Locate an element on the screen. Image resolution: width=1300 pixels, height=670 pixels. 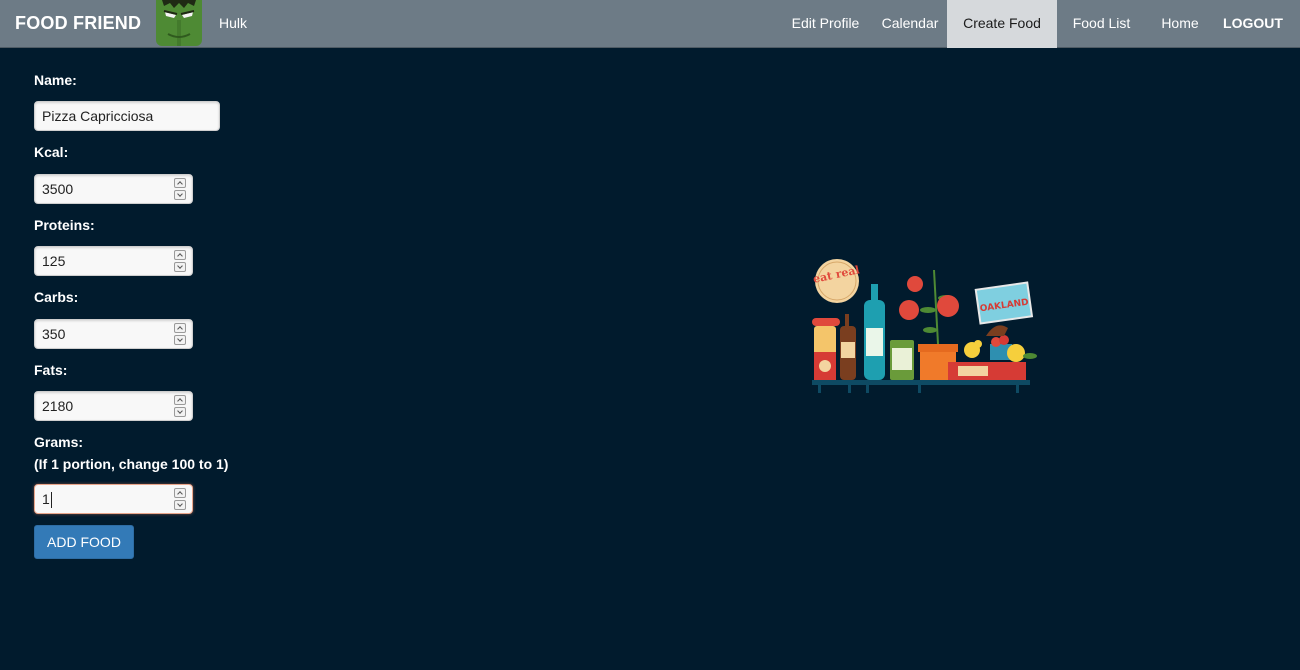
add-food-button: ADD FOOD is located at coordinates (84, 542).